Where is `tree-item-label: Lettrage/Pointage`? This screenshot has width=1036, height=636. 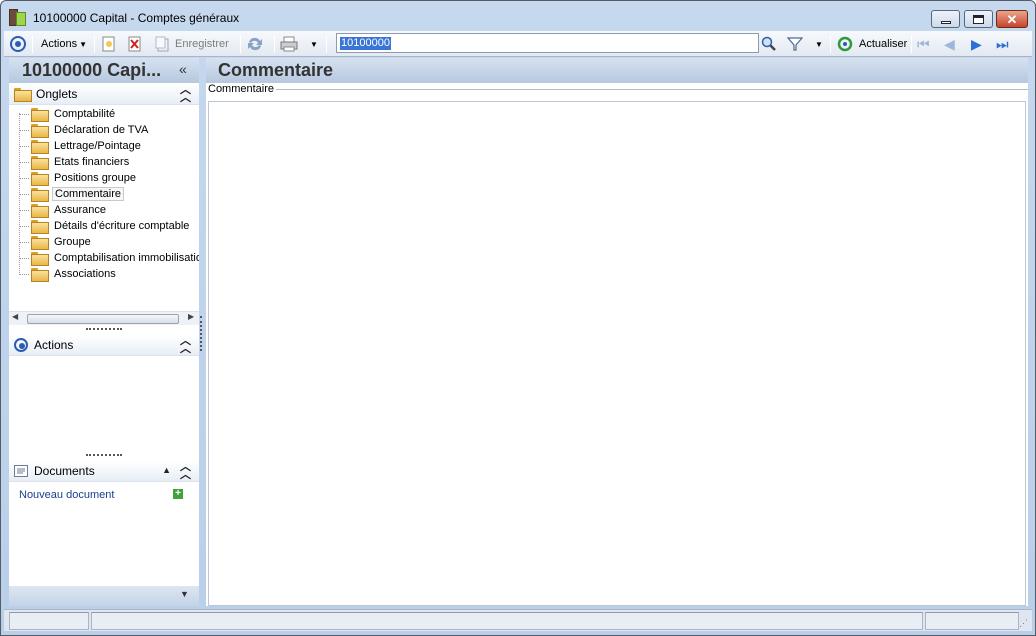 tree-item-label: Lettrage/Pointage is located at coordinates (97, 146).